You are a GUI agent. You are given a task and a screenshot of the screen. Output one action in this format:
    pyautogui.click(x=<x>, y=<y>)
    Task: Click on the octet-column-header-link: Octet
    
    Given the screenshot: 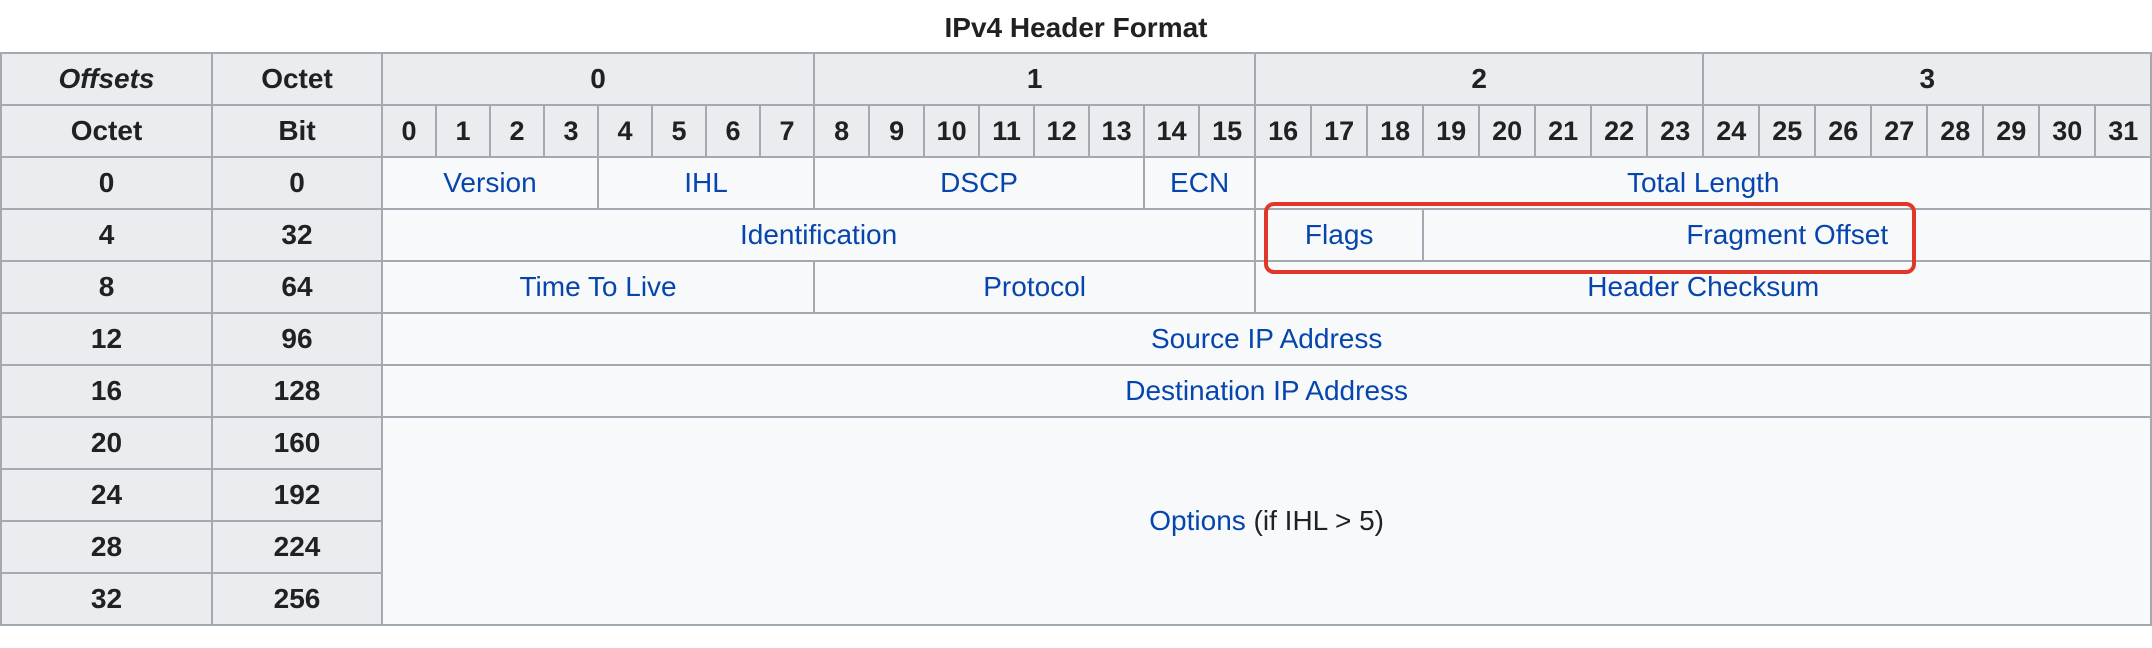 What is the action you would take?
    pyautogui.click(x=297, y=79)
    